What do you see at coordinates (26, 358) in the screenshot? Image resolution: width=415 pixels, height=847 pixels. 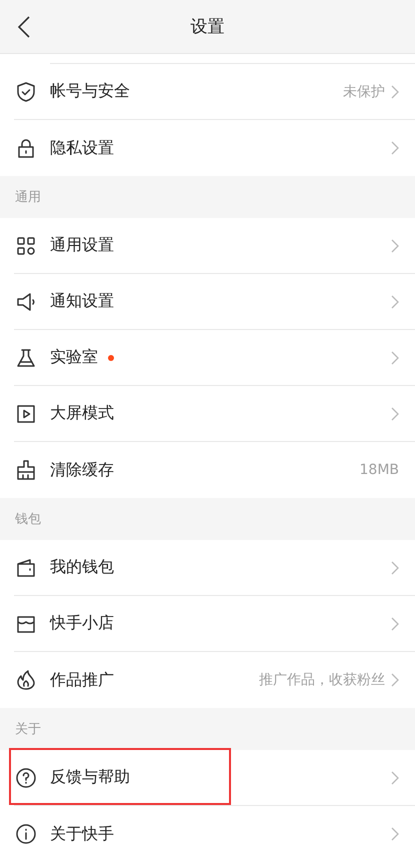 I see `flask-icon` at bounding box center [26, 358].